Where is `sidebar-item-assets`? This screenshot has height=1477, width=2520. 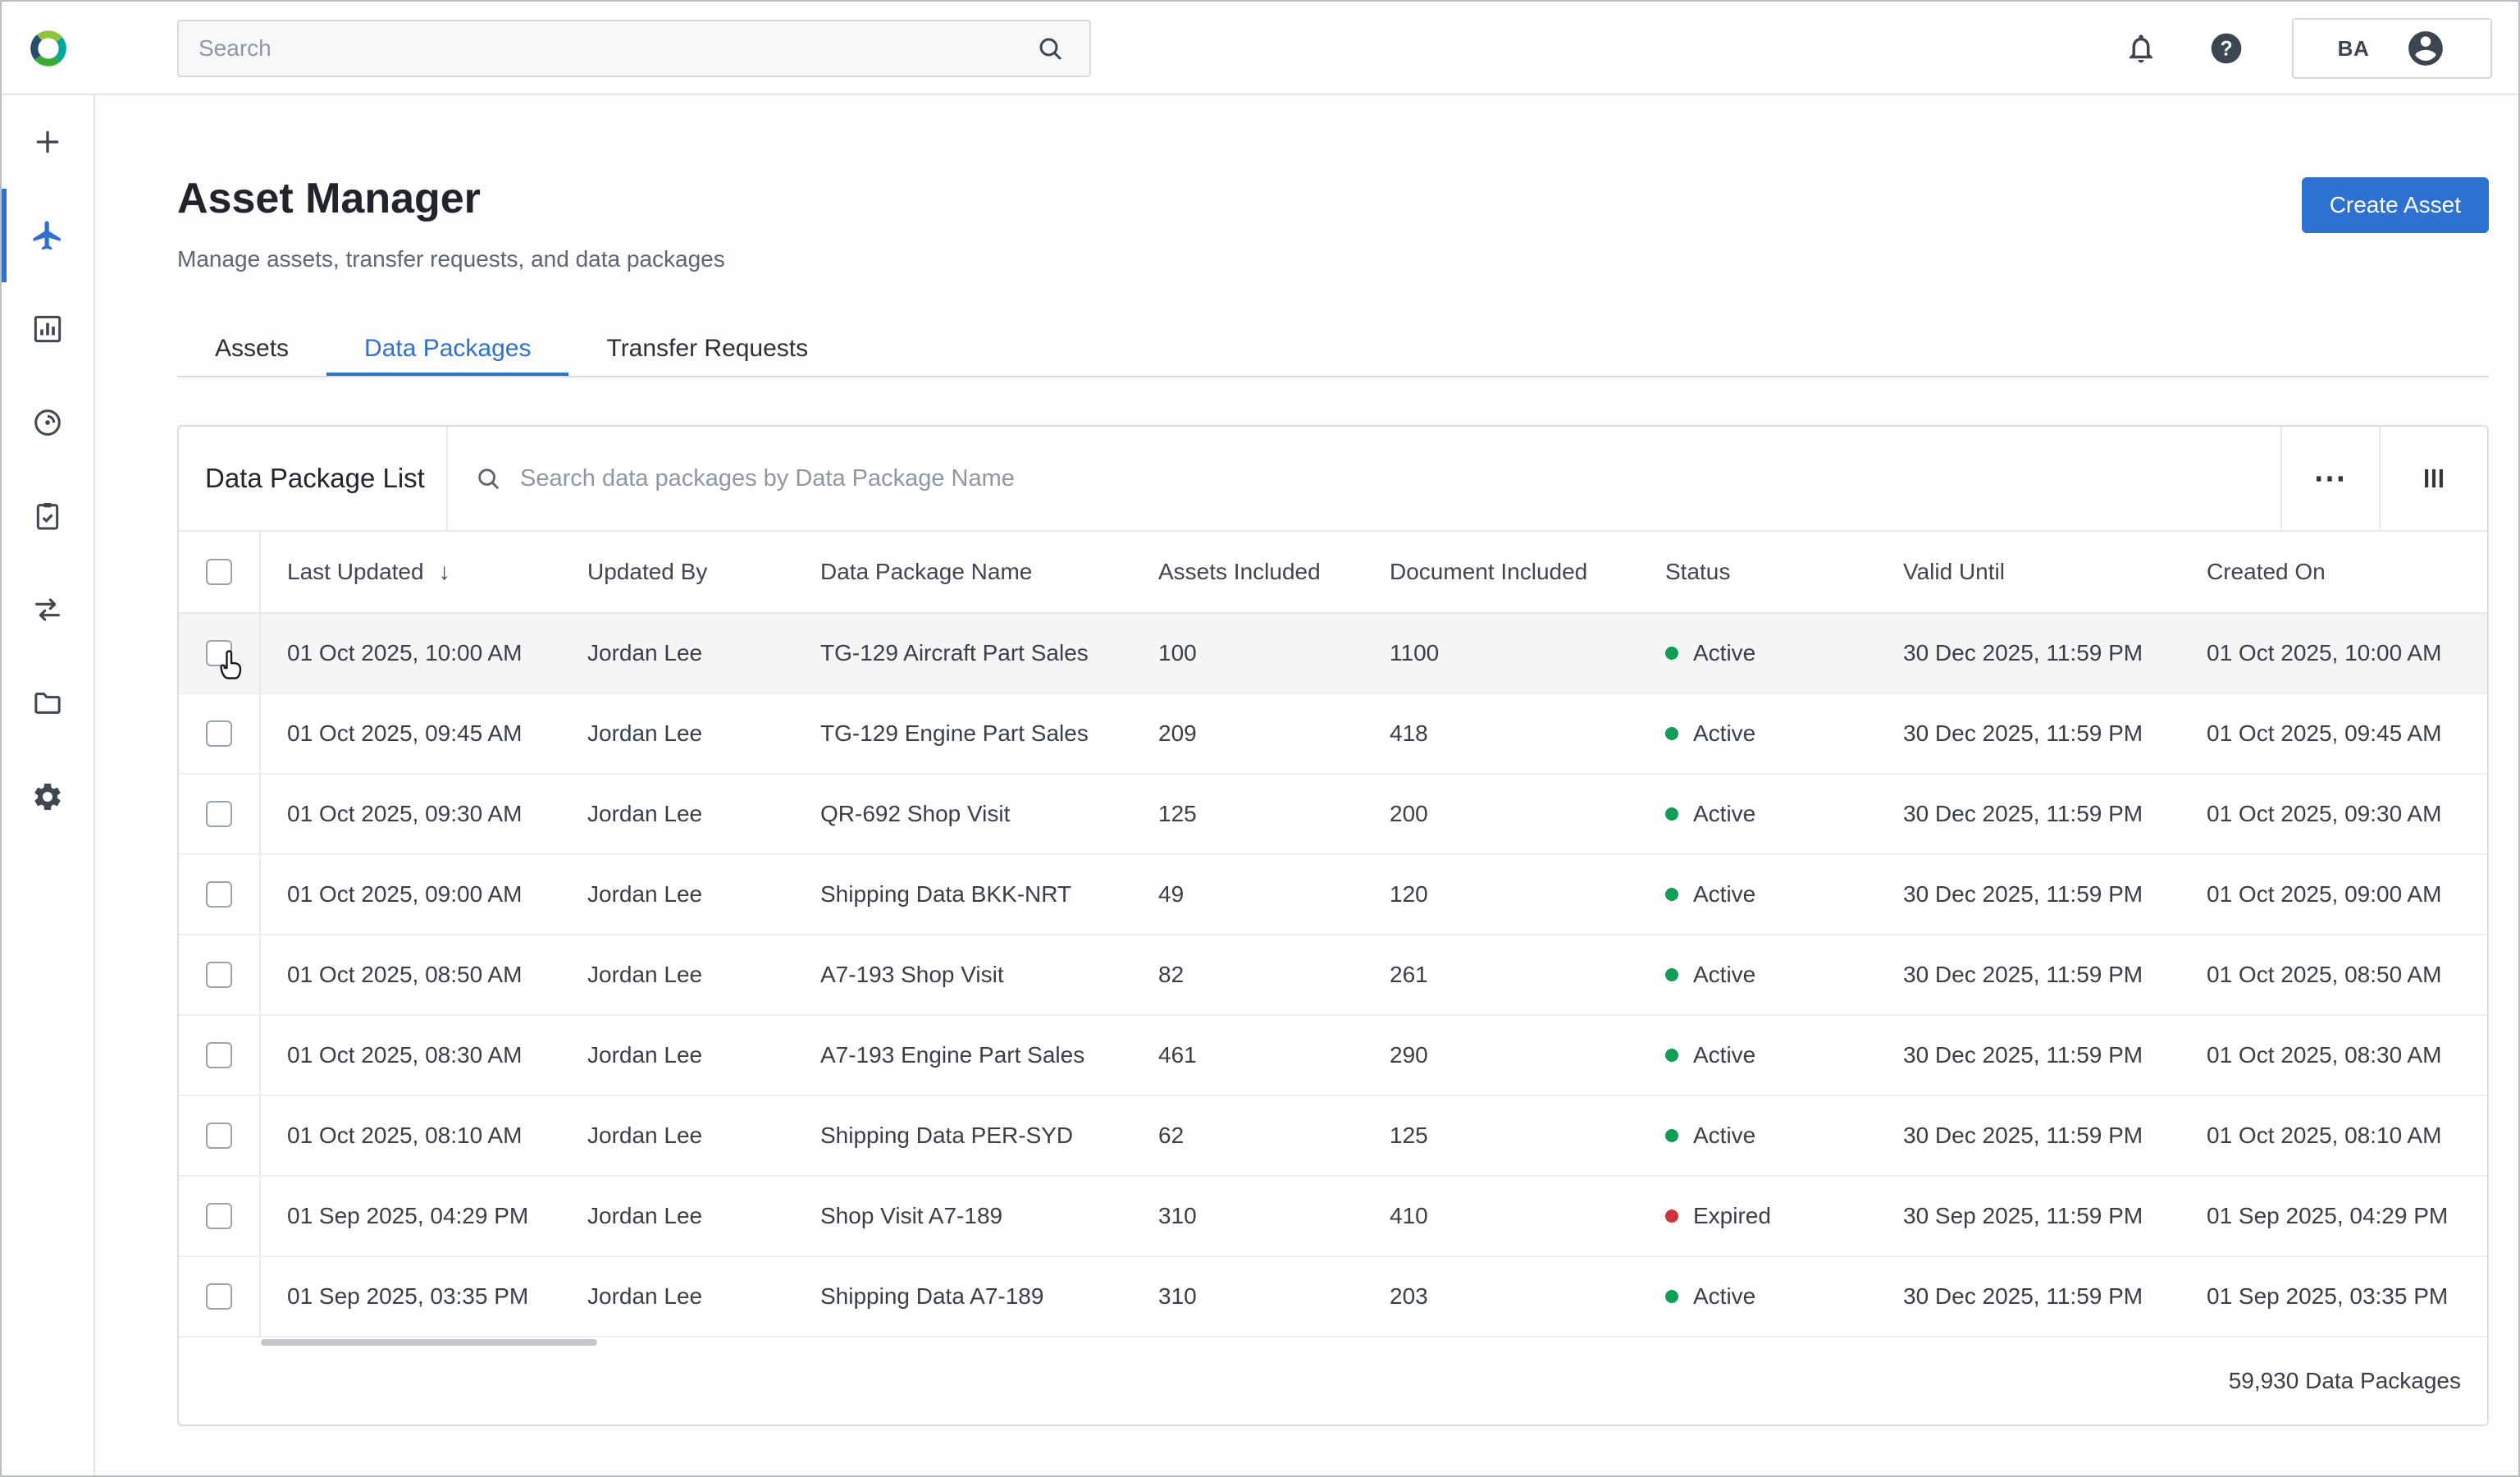 sidebar-item-assets is located at coordinates (48, 236).